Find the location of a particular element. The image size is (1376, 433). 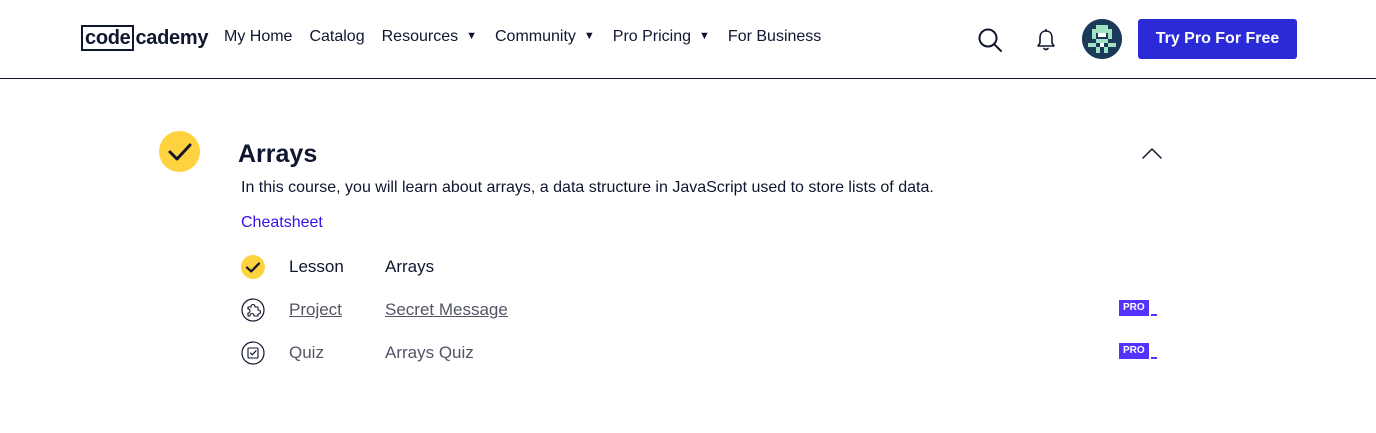

nav-pro-pricing: Pro Pricing ▼ is located at coordinates (661, 37).